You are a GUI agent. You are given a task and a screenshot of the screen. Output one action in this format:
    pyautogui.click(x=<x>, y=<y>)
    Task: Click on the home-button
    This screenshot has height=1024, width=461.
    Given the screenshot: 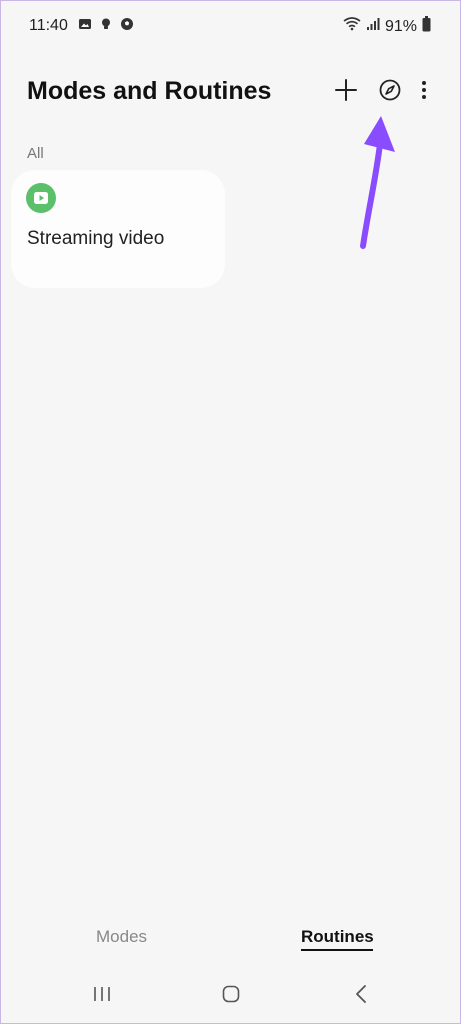 What is the action you would take?
    pyautogui.click(x=231, y=996)
    